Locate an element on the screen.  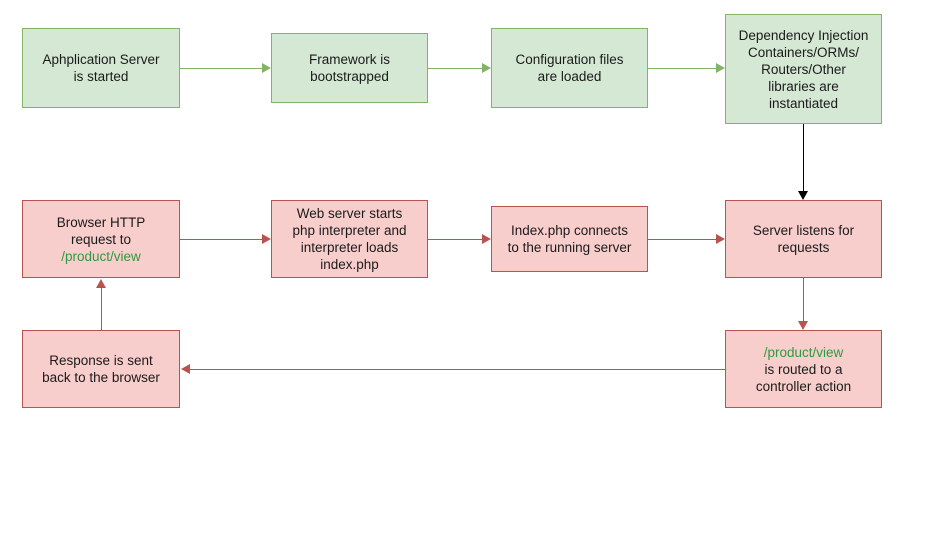
edge-framework-to-config-arrowhead is located at coordinates (486, 68).